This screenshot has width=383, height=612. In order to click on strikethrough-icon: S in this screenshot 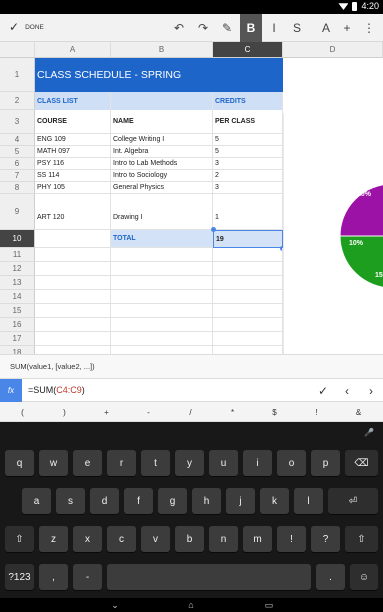, I will do `click(297, 28)`.